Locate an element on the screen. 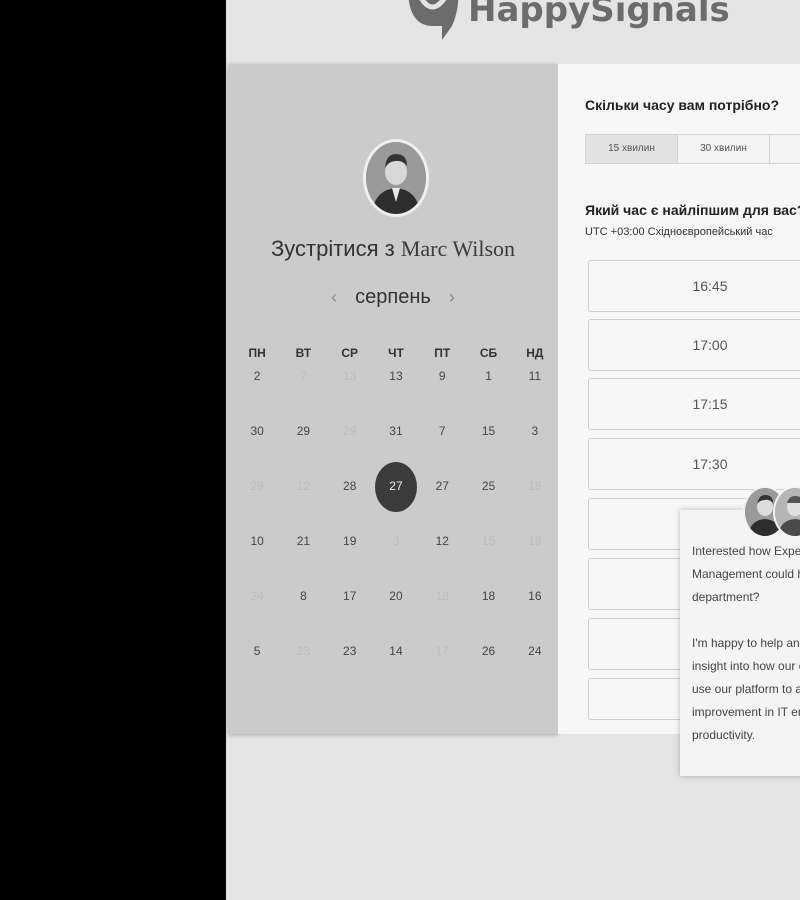  meeting-title: Зустрітися з Marc Wilson is located at coordinates (393, 249).